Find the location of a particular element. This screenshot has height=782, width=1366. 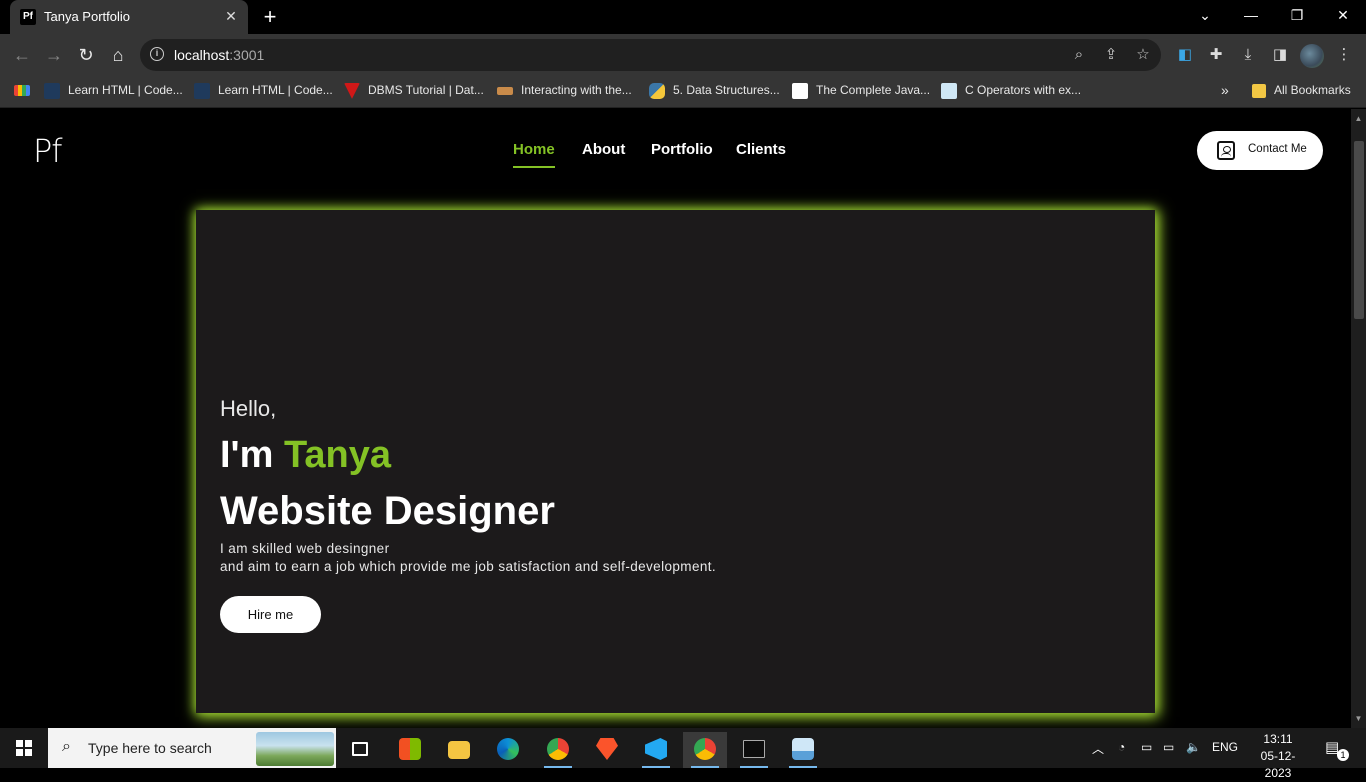

file-explorer-button is located at coordinates (459, 750).